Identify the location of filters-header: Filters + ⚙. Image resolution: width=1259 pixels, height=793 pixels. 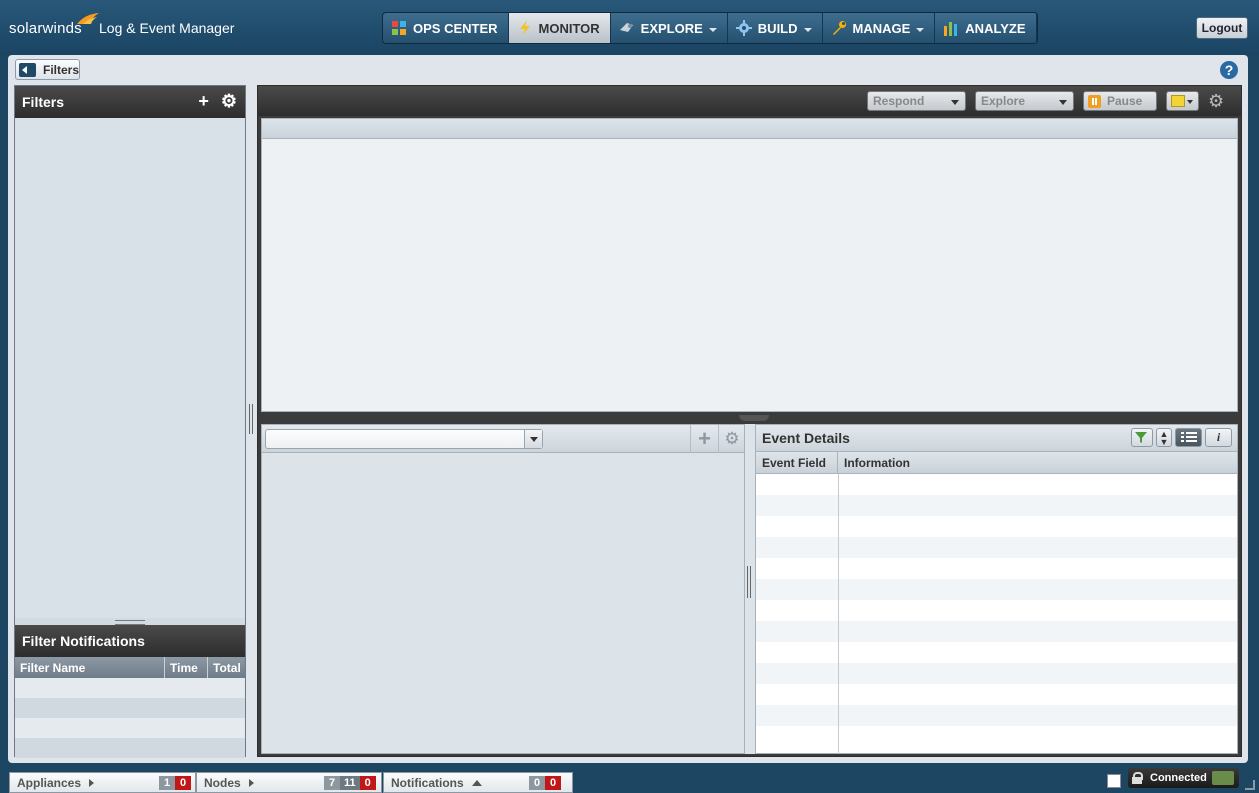
(130, 102).